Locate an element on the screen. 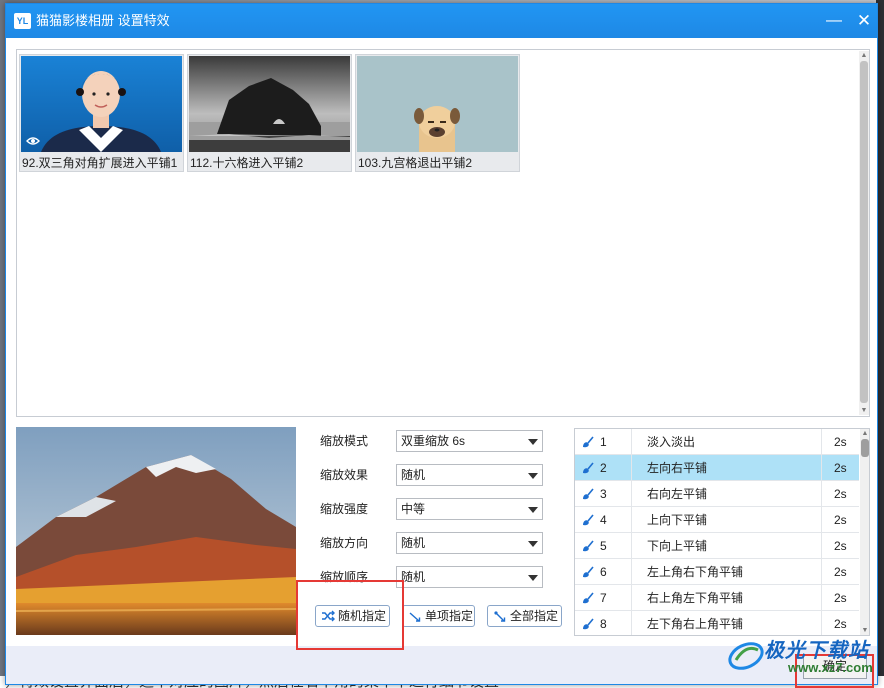 This screenshot has width=884, height=688. close-button: ✕ is located at coordinates (864, 21).